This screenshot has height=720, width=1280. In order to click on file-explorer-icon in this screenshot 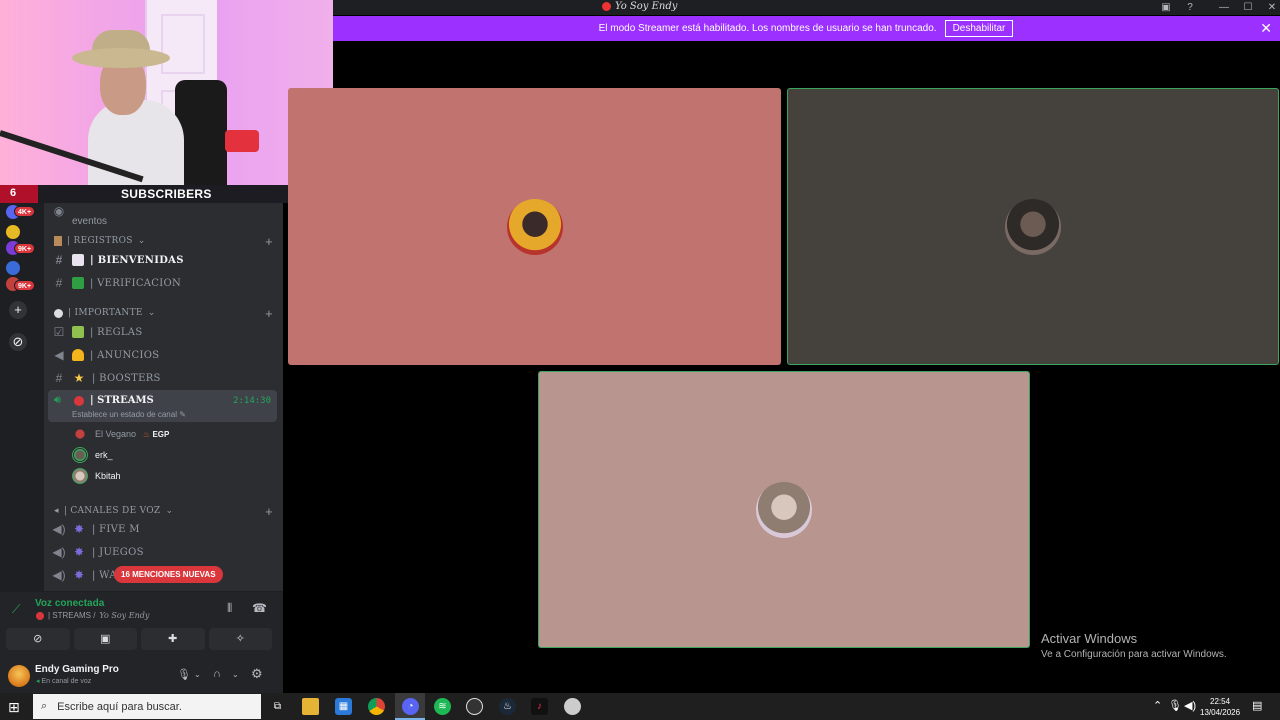, I will do `click(310, 706)`.